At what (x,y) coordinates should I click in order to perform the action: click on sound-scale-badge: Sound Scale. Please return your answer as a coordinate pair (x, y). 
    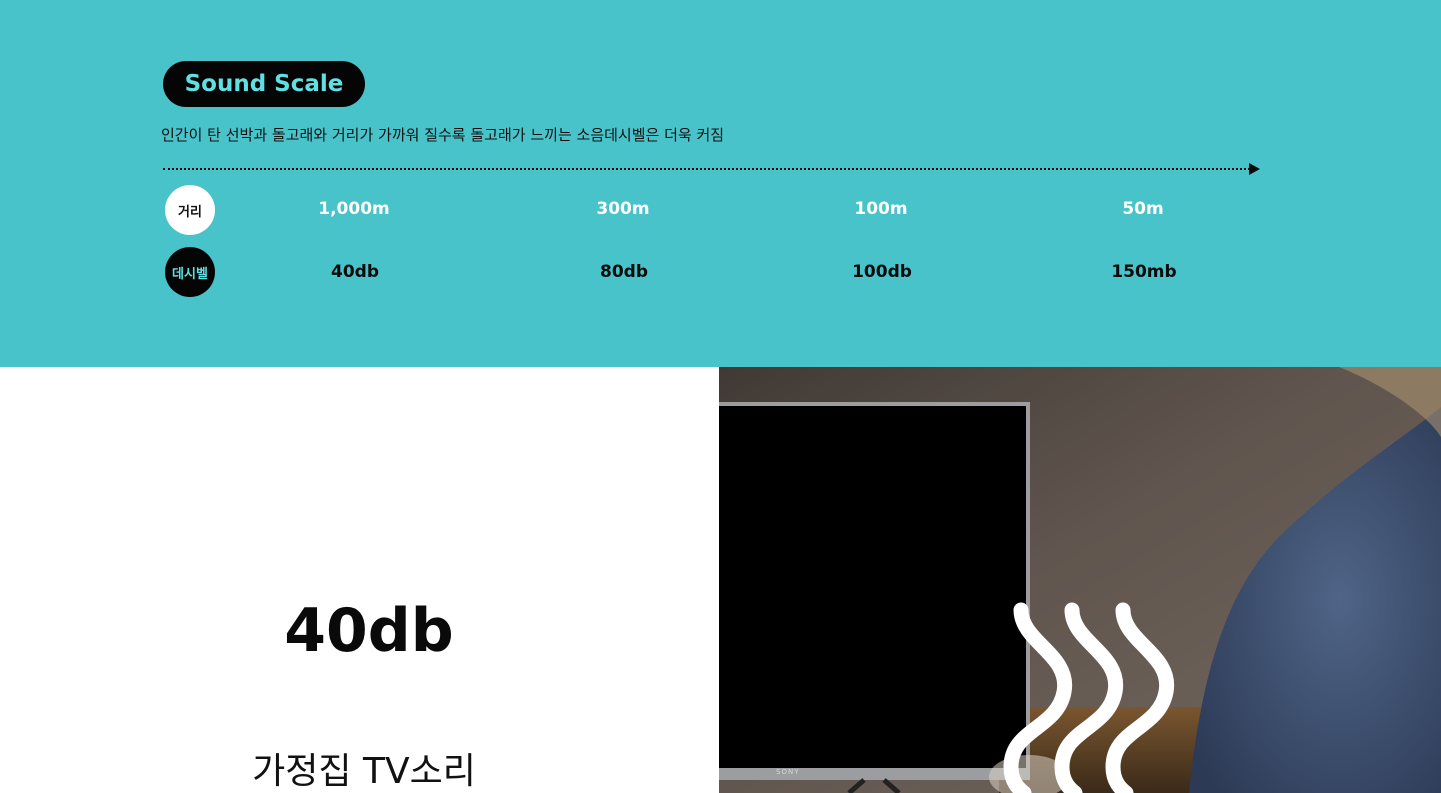
    Looking at the image, I should click on (264, 84).